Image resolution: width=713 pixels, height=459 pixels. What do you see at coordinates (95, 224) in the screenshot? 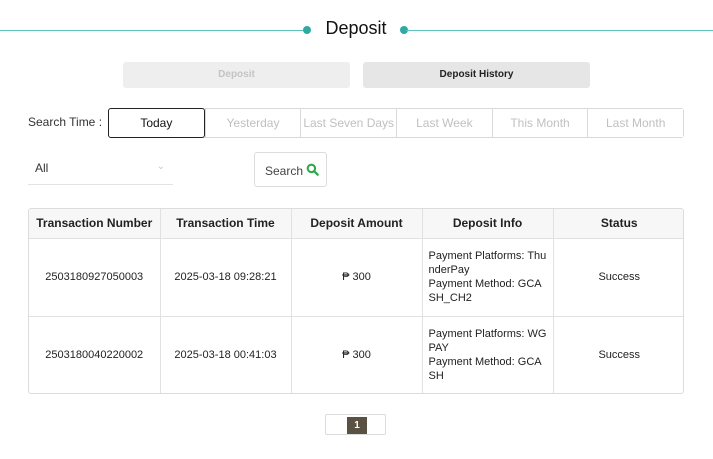
I see `header-transaction-number: Transaction Number` at bounding box center [95, 224].